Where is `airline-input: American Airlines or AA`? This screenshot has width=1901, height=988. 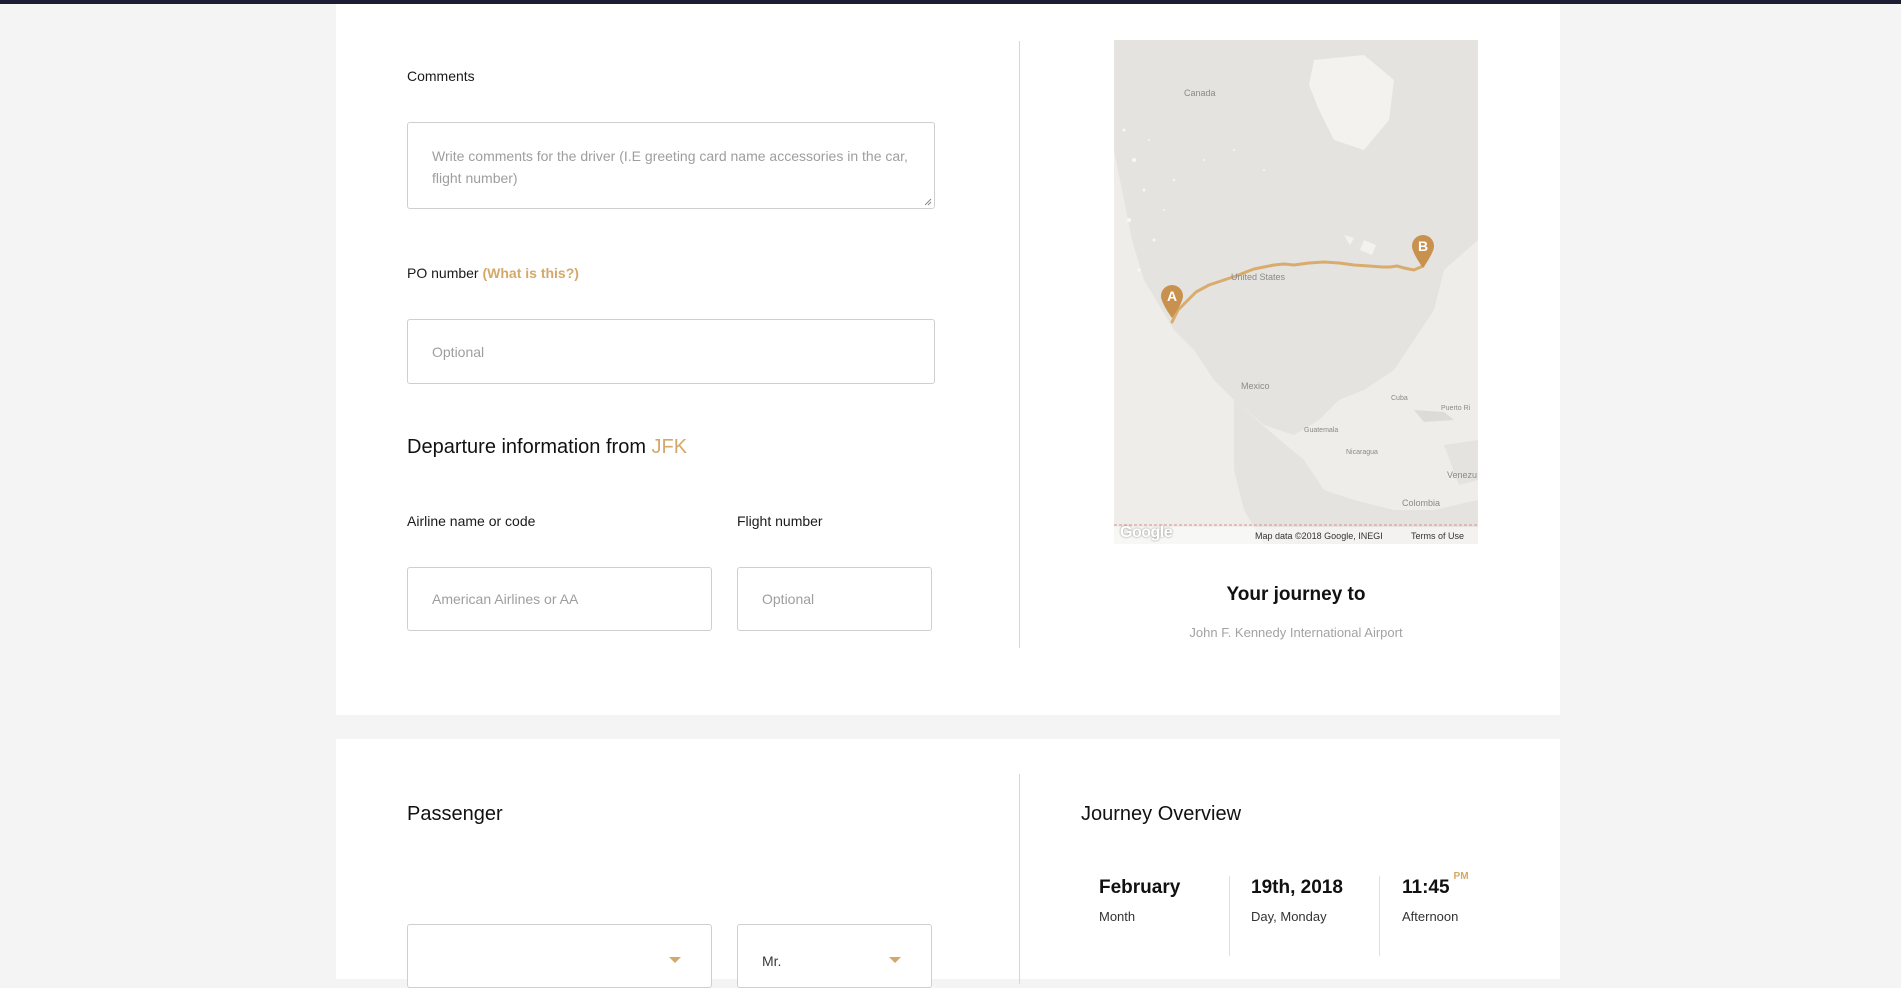
airline-input: American Airlines or AA is located at coordinates (559, 599).